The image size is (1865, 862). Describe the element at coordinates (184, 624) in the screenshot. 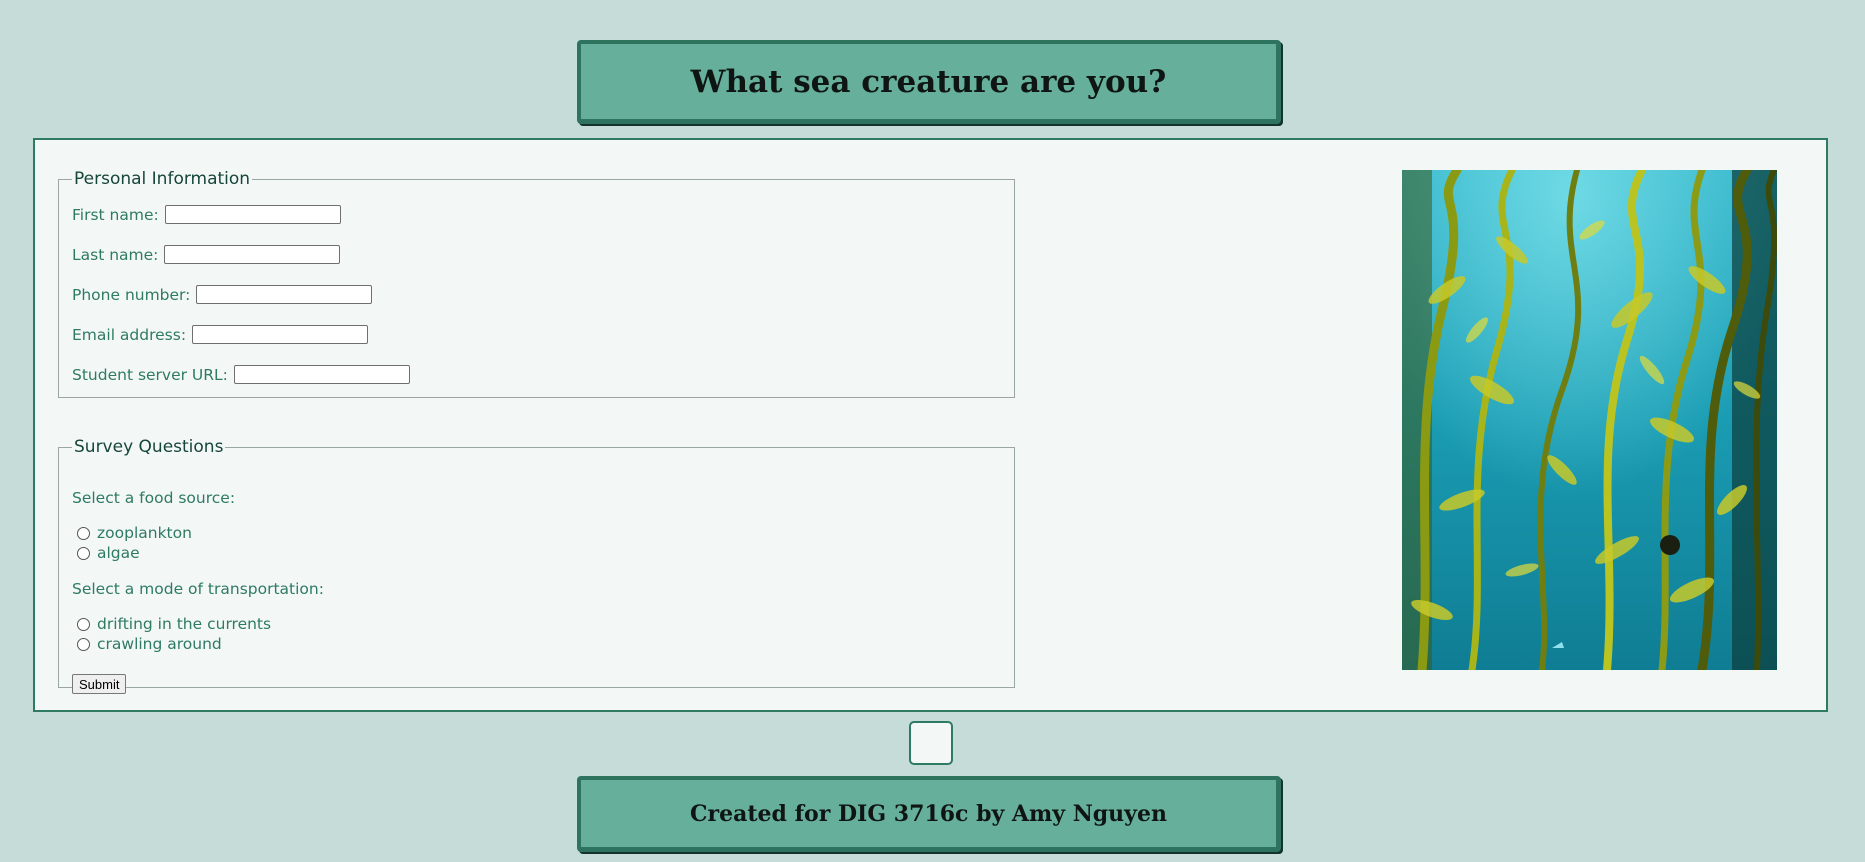

I see `drifting-label: drifting in the currents` at that location.